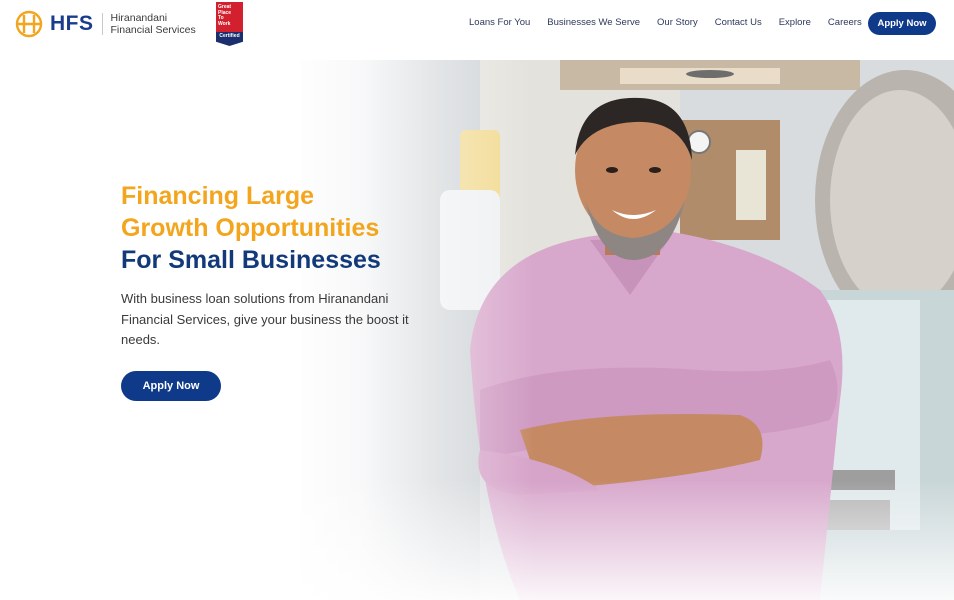  What do you see at coordinates (29, 24) in the screenshot?
I see `hfs-logo-icon` at bounding box center [29, 24].